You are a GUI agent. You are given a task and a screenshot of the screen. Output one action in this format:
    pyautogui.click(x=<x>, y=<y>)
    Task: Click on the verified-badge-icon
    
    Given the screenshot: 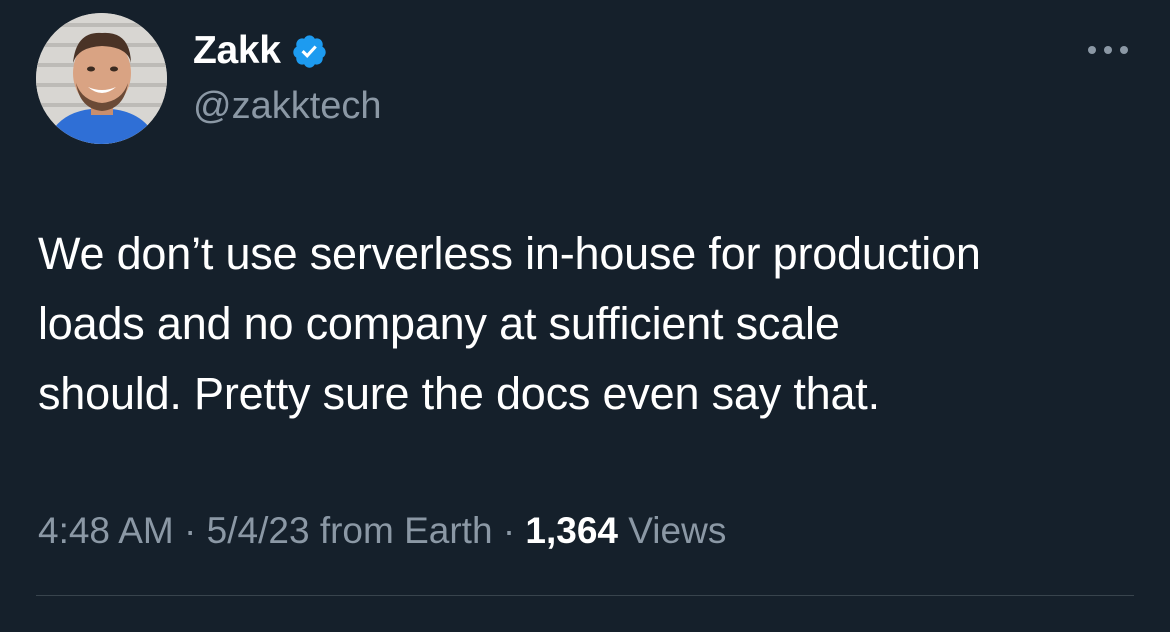 What is the action you would take?
    pyautogui.click(x=309, y=51)
    